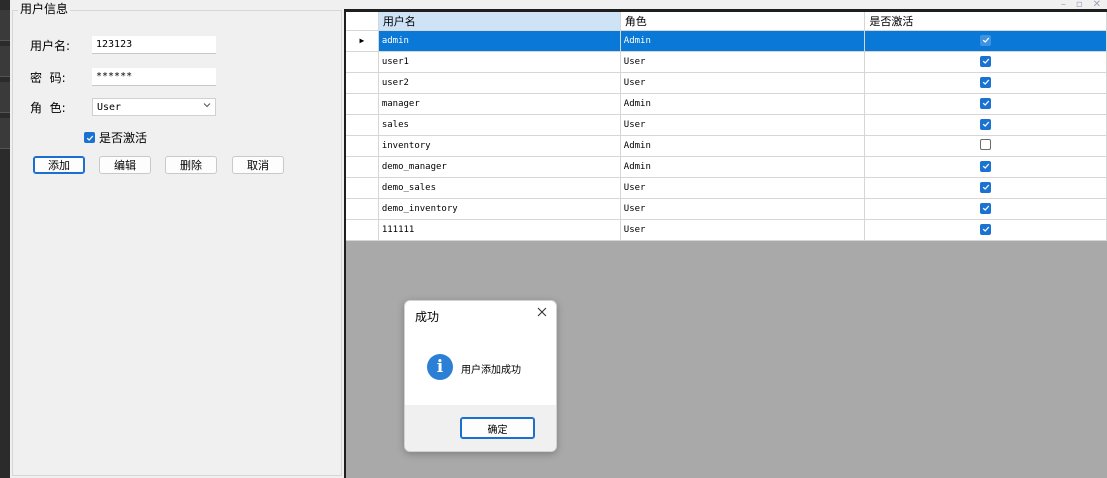  What do you see at coordinates (207, 105) in the screenshot?
I see `chevron-down-icon` at bounding box center [207, 105].